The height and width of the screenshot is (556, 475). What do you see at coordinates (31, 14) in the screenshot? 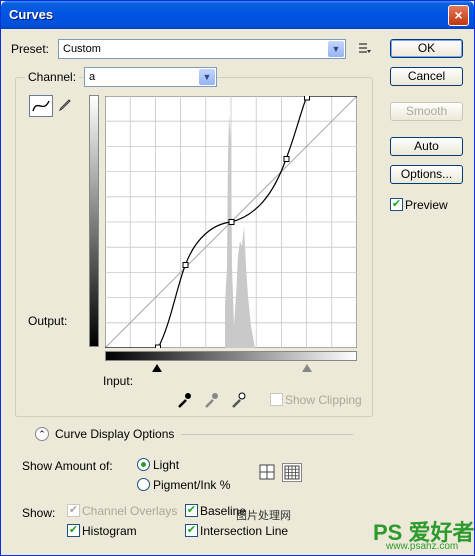
I see `window-title: Curves` at bounding box center [31, 14].